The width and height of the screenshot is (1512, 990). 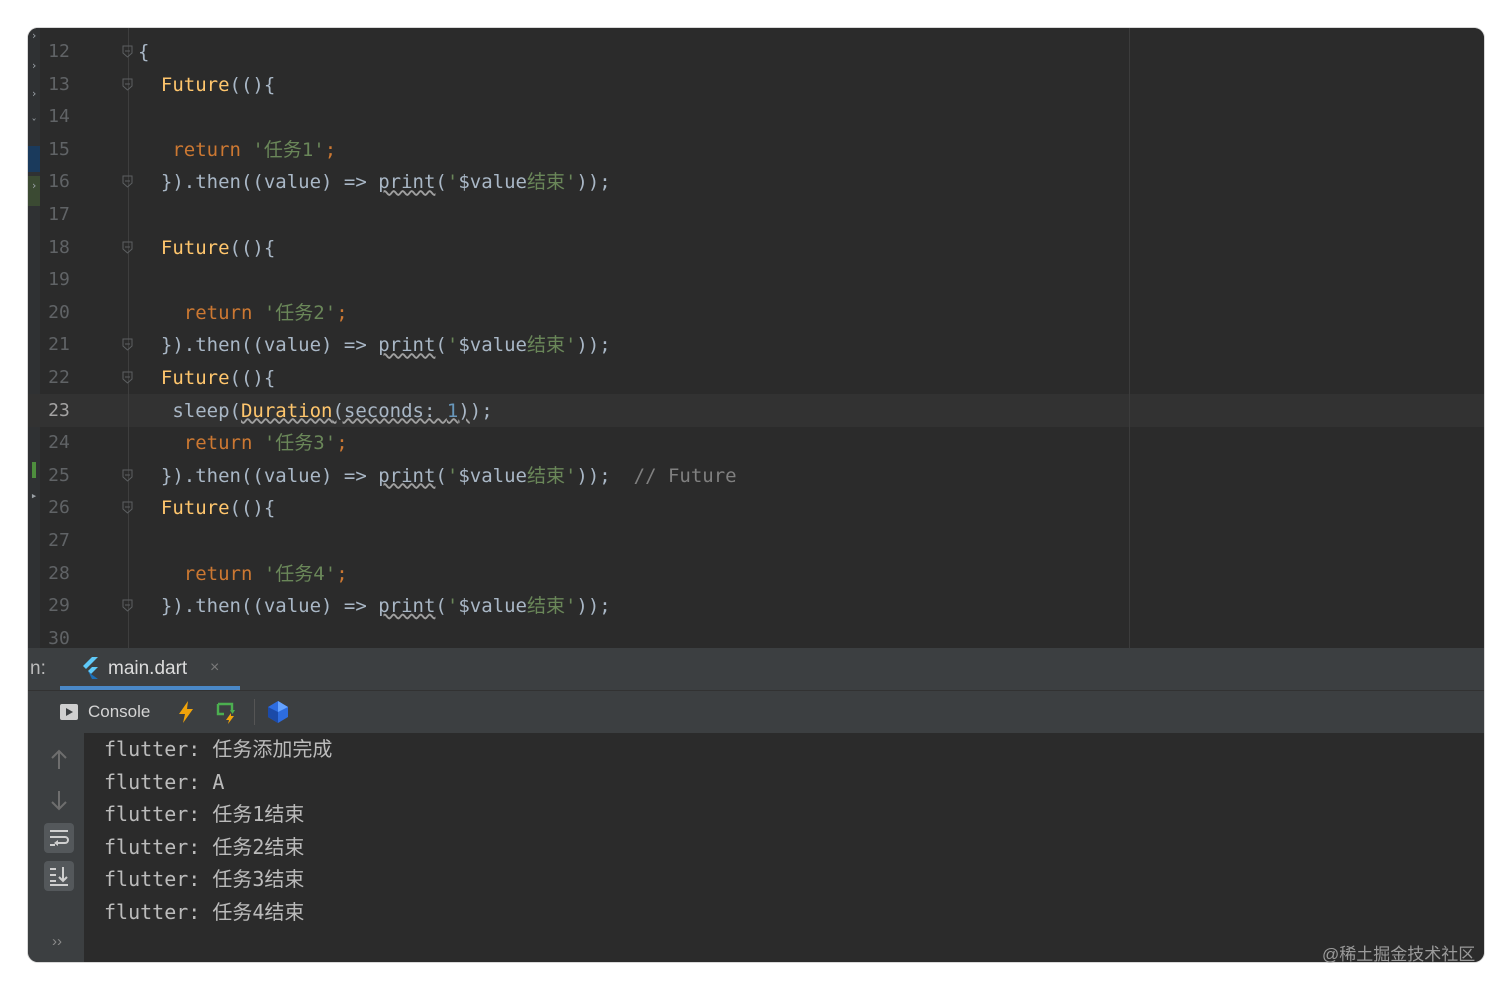 I want to click on console-line: flutter: 任务添加完成, so click(x=218, y=749).